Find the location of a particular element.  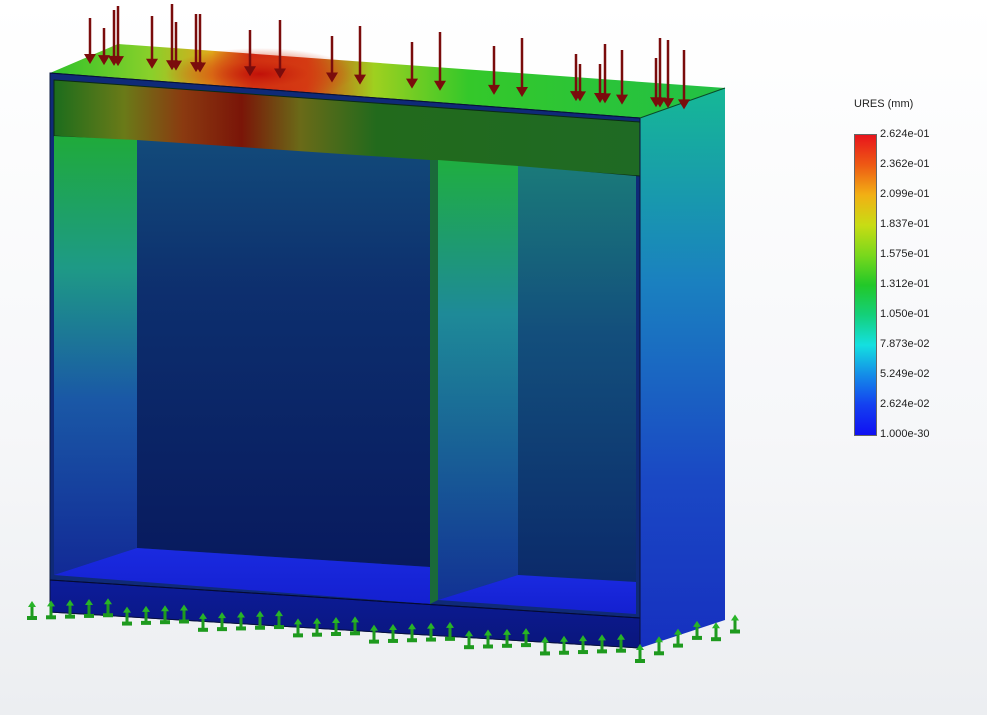

legend-tick: 1.312e-01 is located at coordinates (905, 284).